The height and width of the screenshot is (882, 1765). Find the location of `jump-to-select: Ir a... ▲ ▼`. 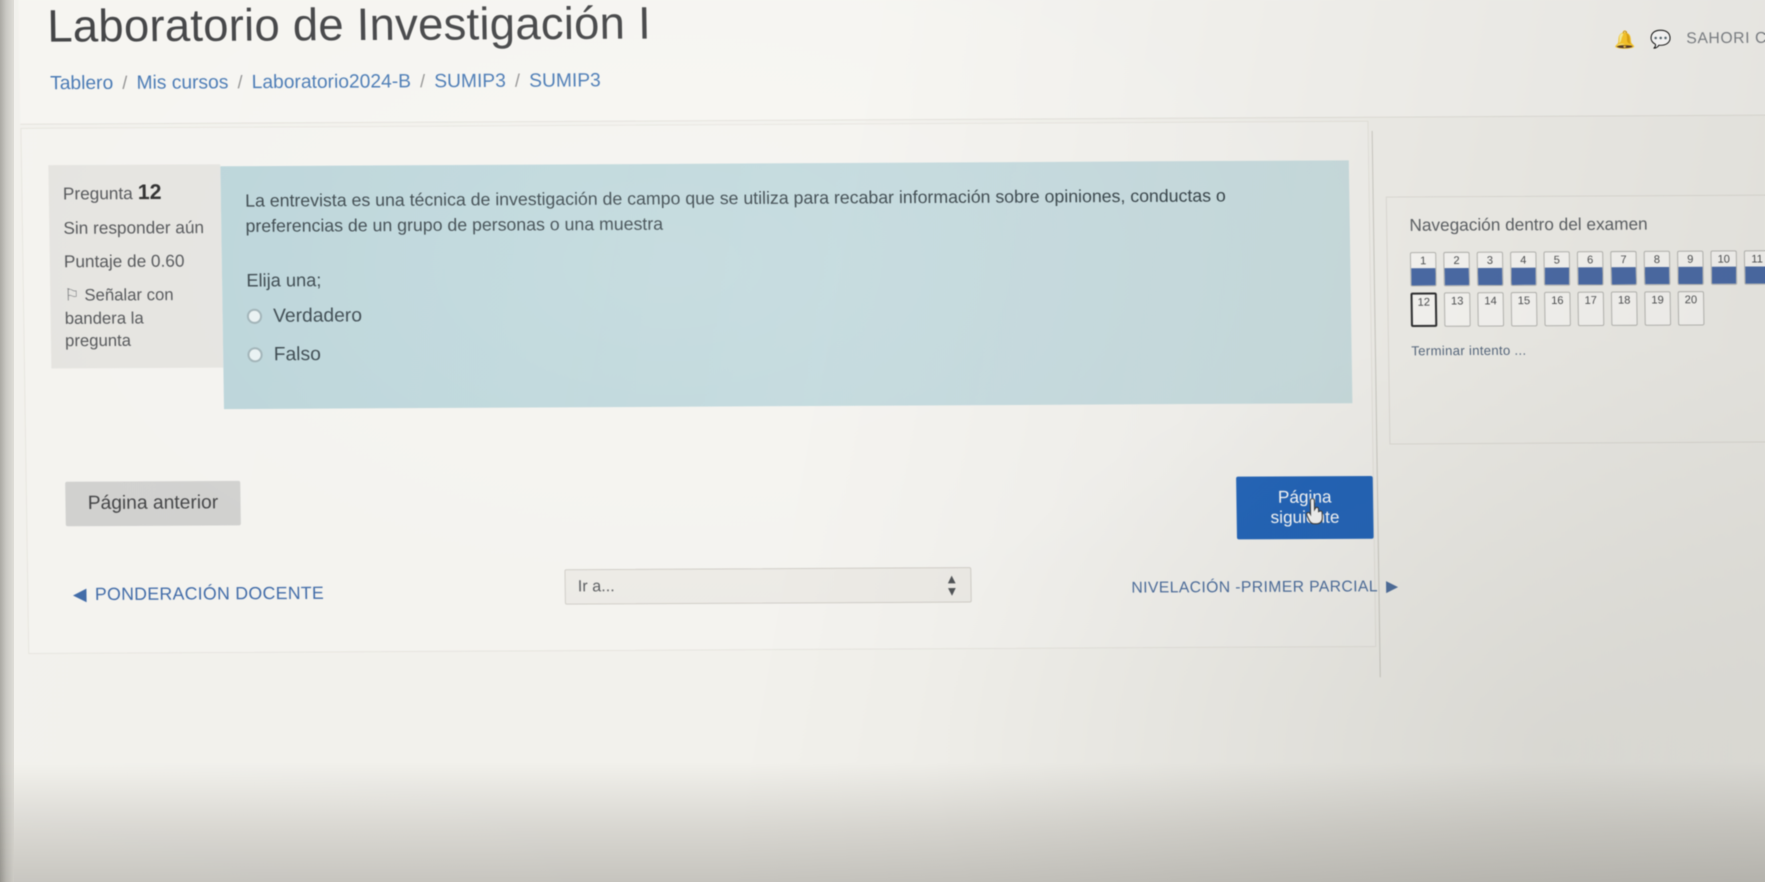

jump-to-select: Ir a... ▲ ▼ is located at coordinates (768, 586).